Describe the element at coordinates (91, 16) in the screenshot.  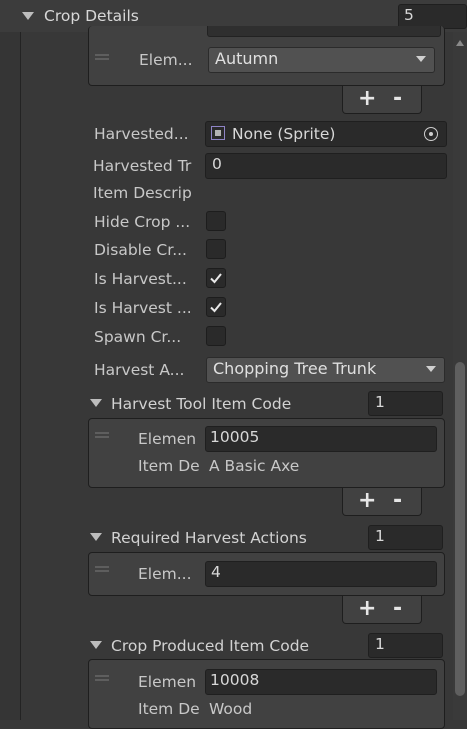
I see `crop-details-title: Crop Details` at that location.